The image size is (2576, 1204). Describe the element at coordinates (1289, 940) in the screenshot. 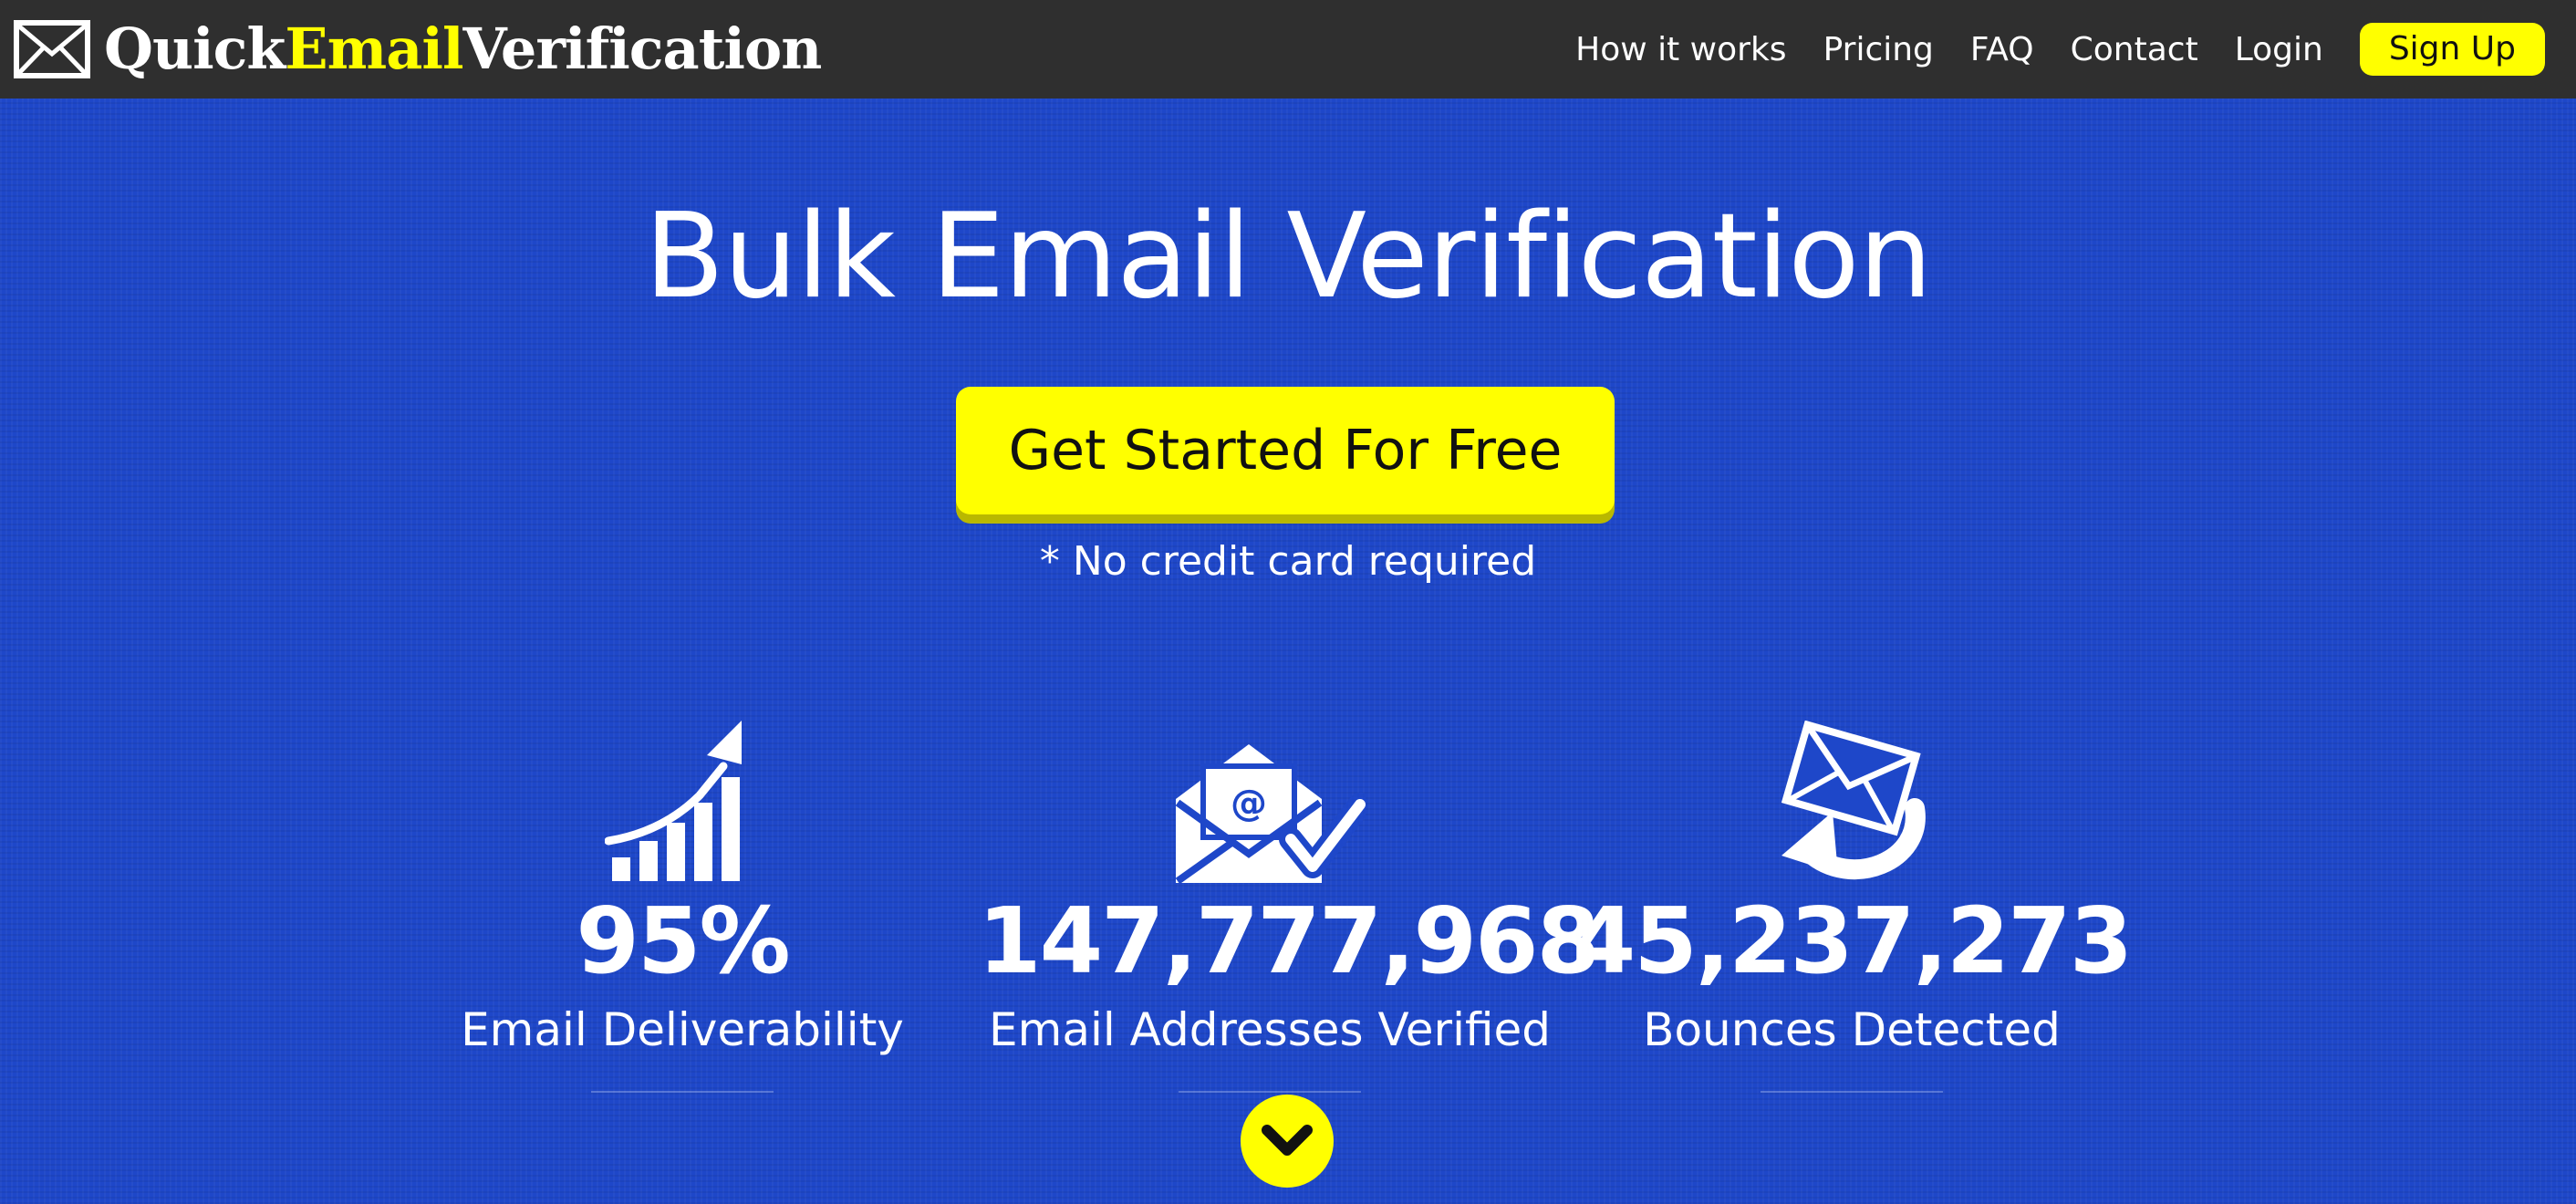

I see `addresses-verified-value: 147,777,968` at that location.